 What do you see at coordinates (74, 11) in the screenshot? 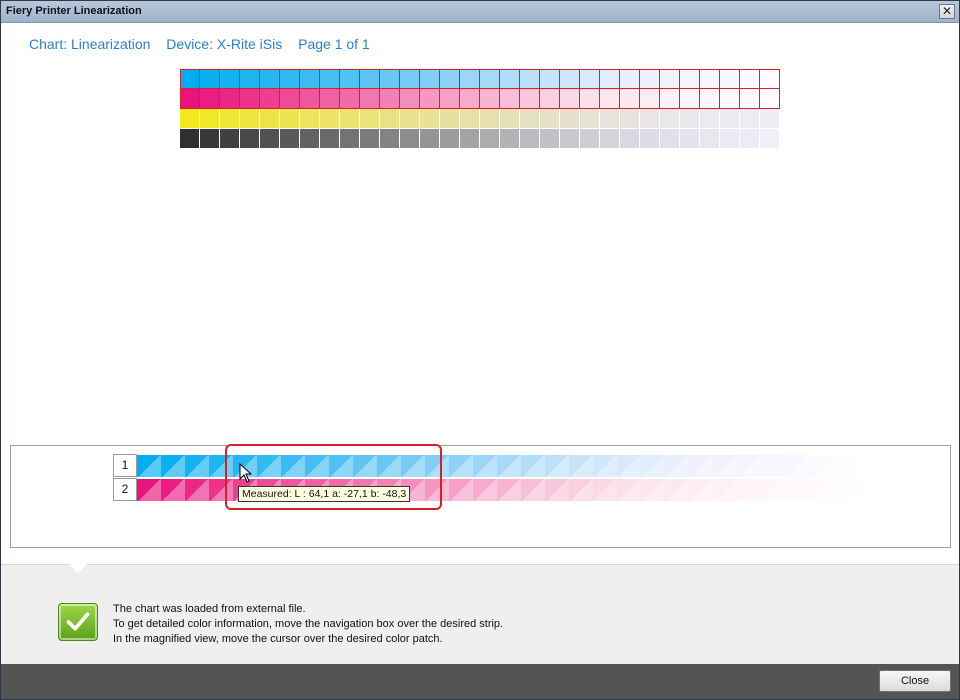
I see `window-title: Fiery Printer Linearization` at bounding box center [74, 11].